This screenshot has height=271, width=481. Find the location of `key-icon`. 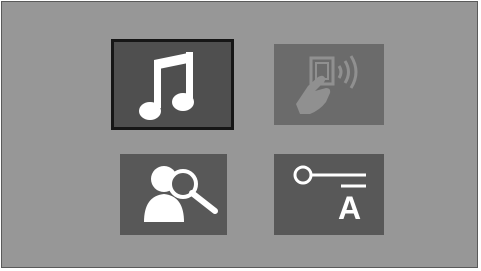

key-icon is located at coordinates (329, 176).